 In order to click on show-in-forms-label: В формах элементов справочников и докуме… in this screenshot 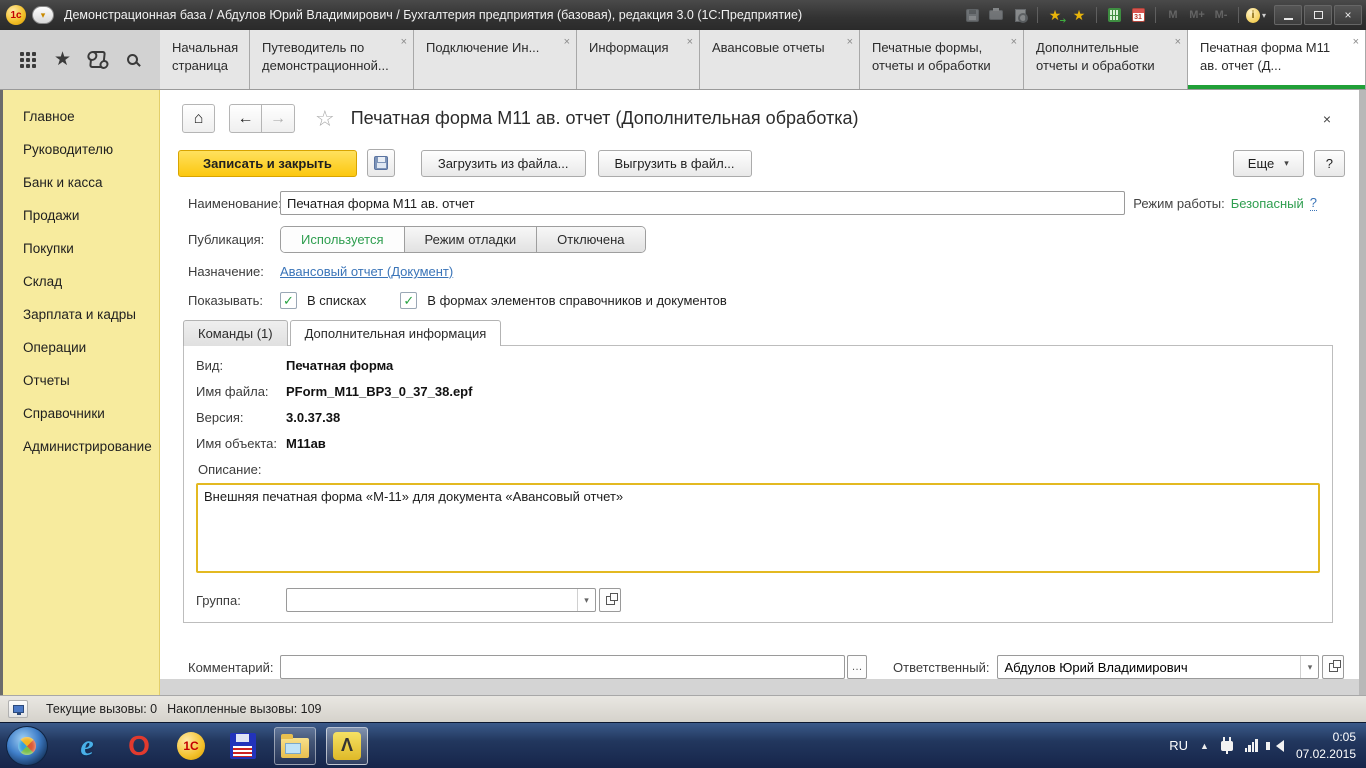, I will do `click(577, 300)`.